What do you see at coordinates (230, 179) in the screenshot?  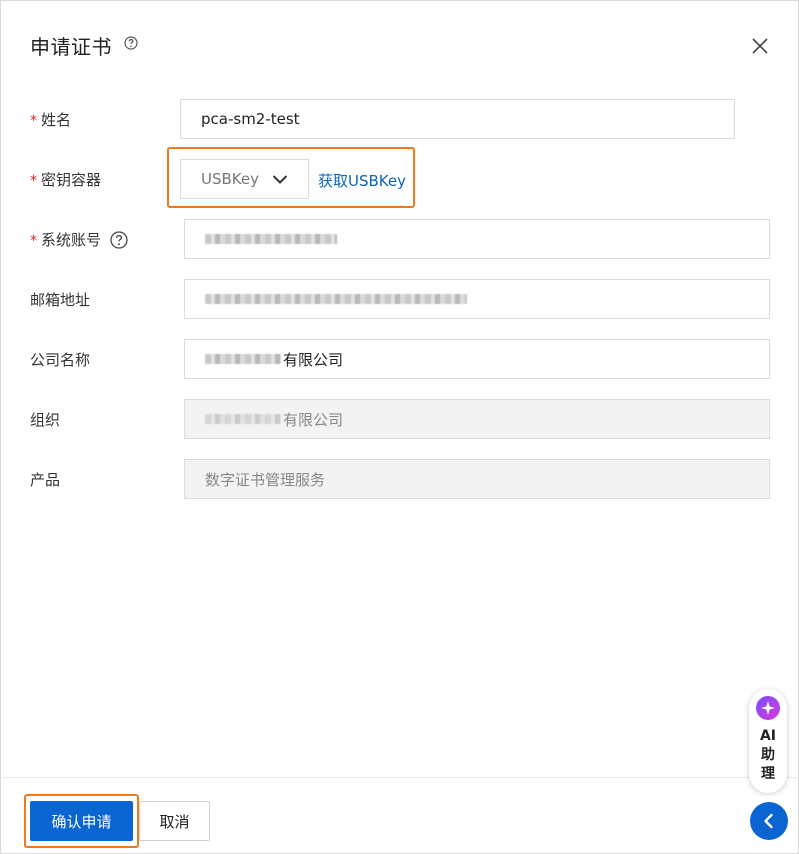 I see `key-container-selected: USBKey` at bounding box center [230, 179].